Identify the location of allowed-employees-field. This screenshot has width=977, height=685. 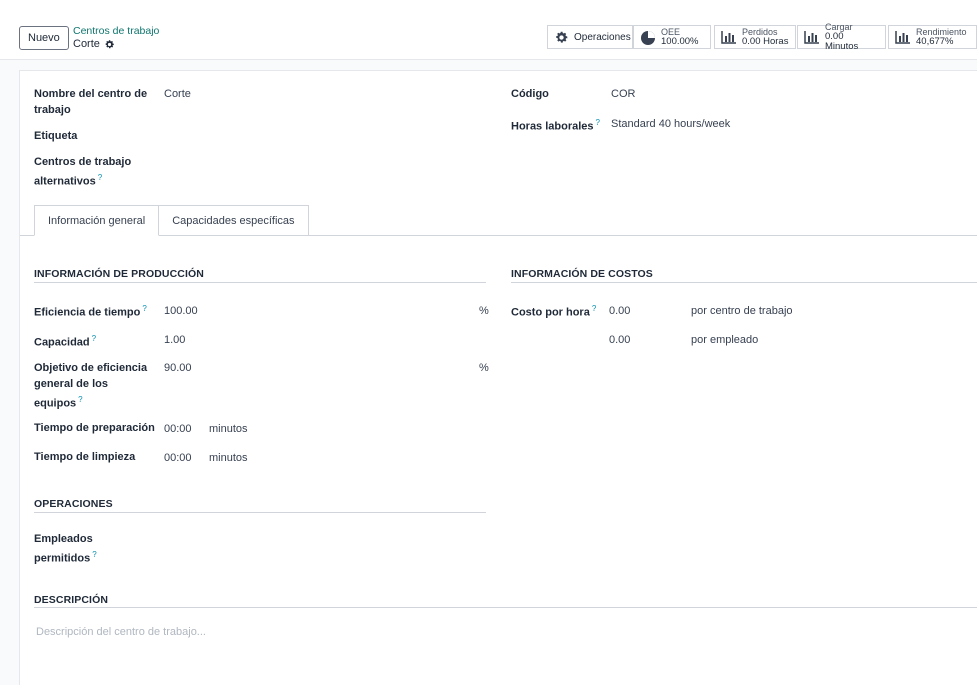
(324, 539).